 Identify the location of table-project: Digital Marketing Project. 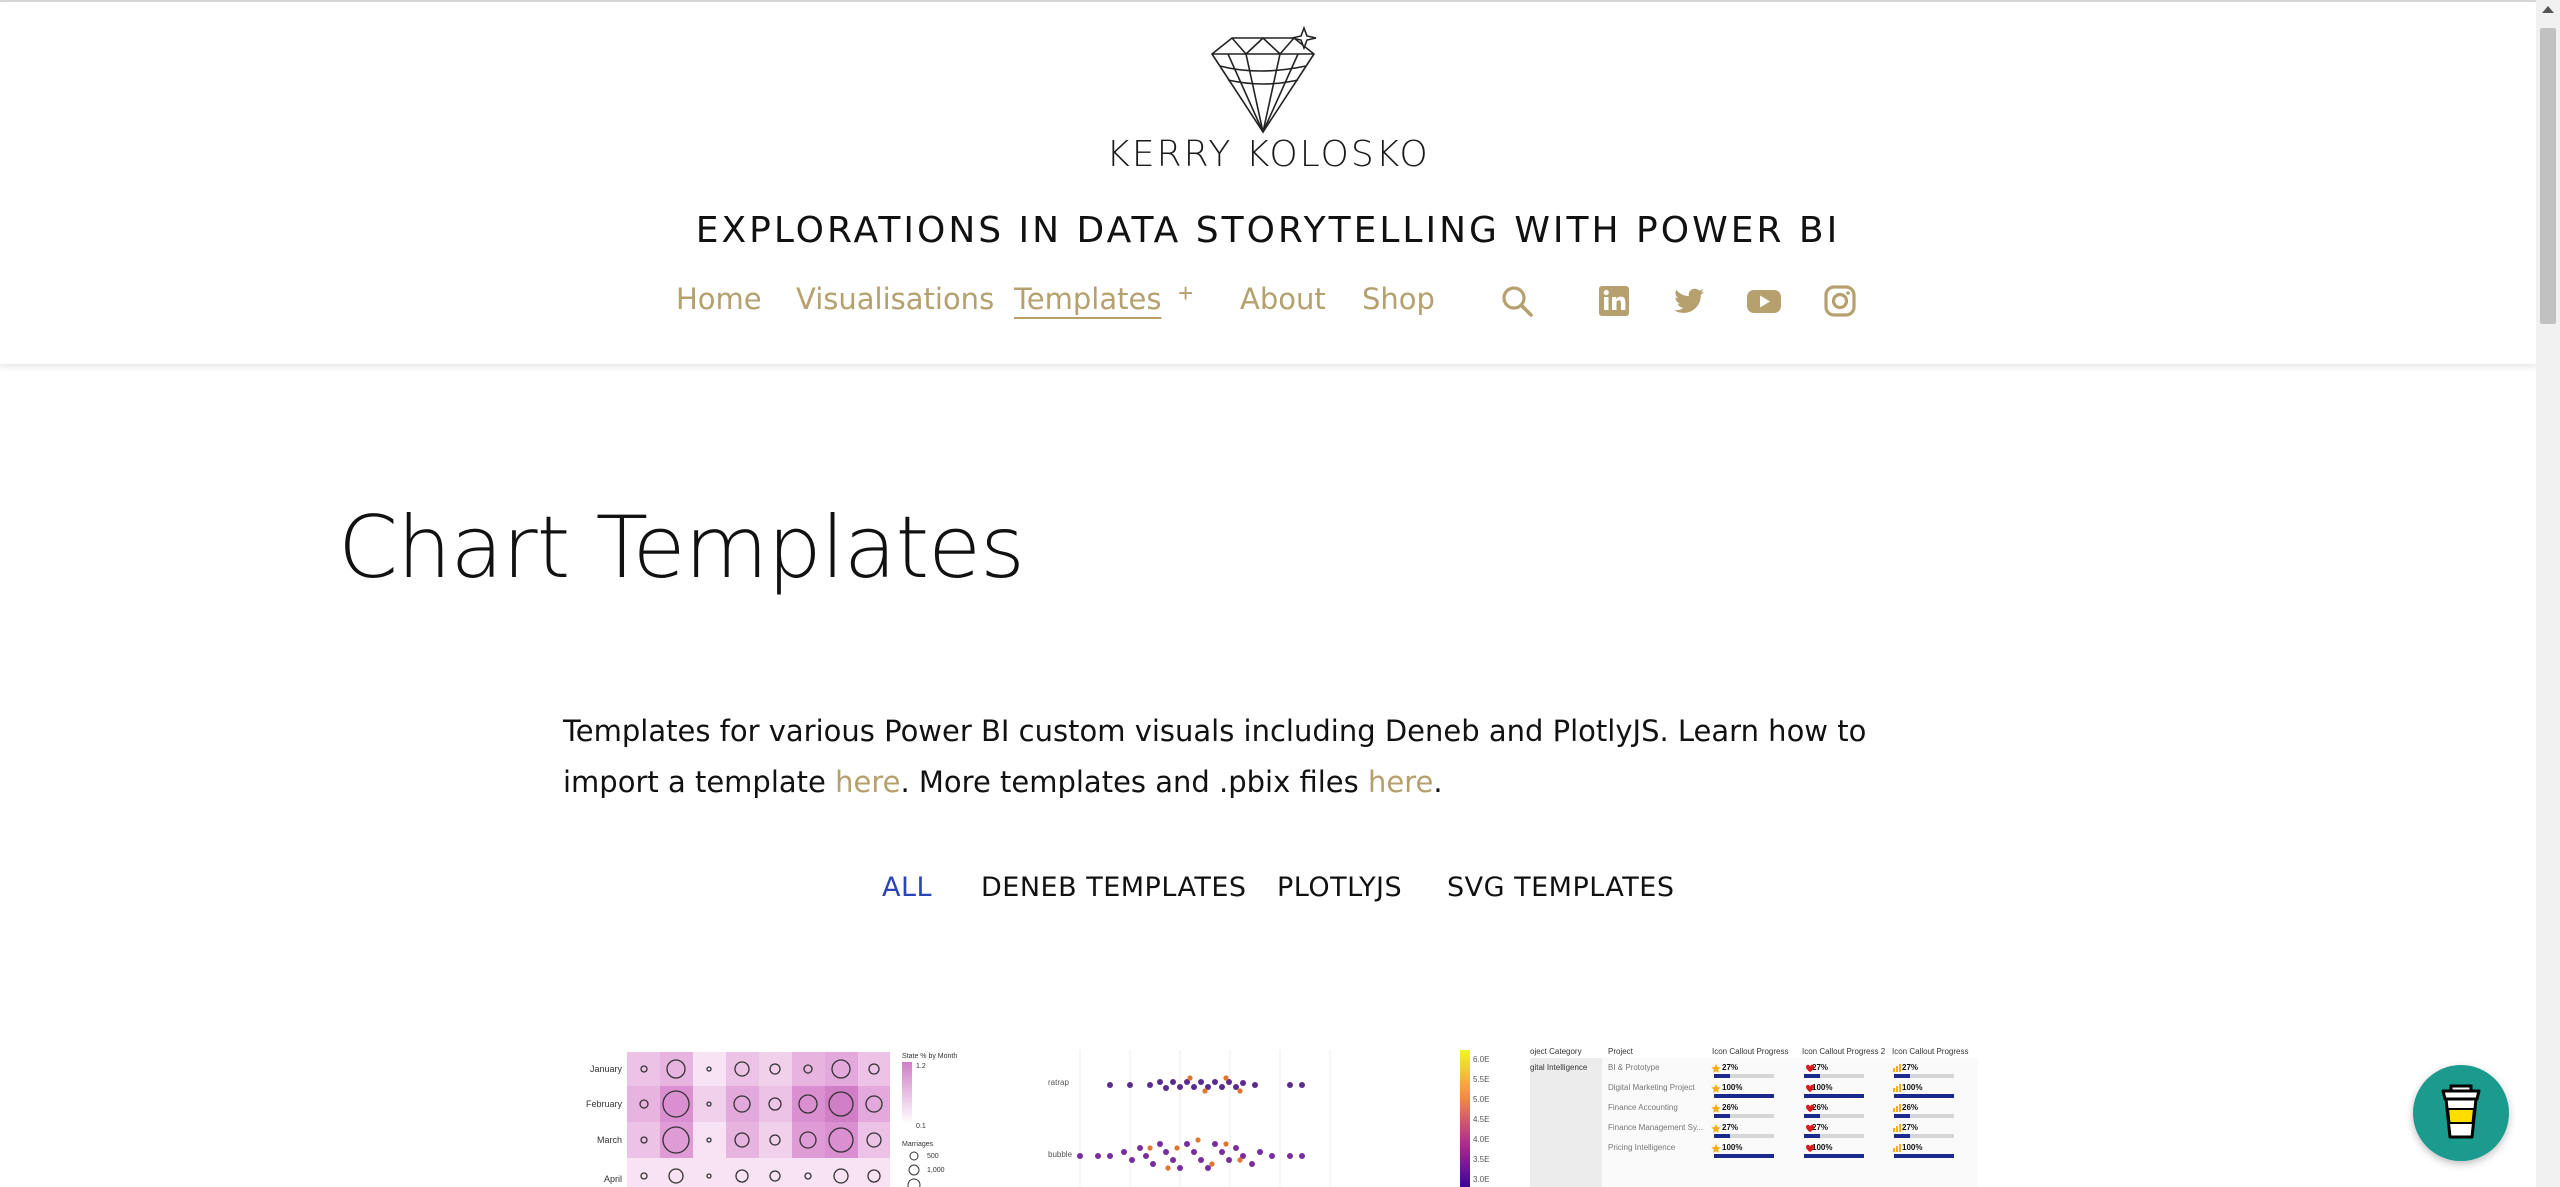
(1651, 1087).